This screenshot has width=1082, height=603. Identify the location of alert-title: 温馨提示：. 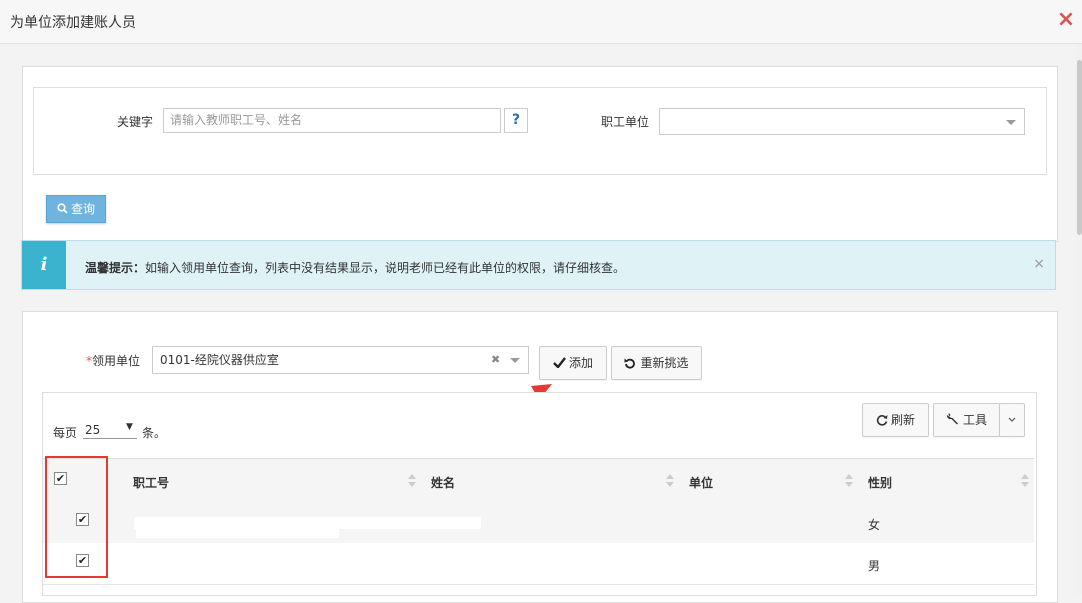
(115, 268).